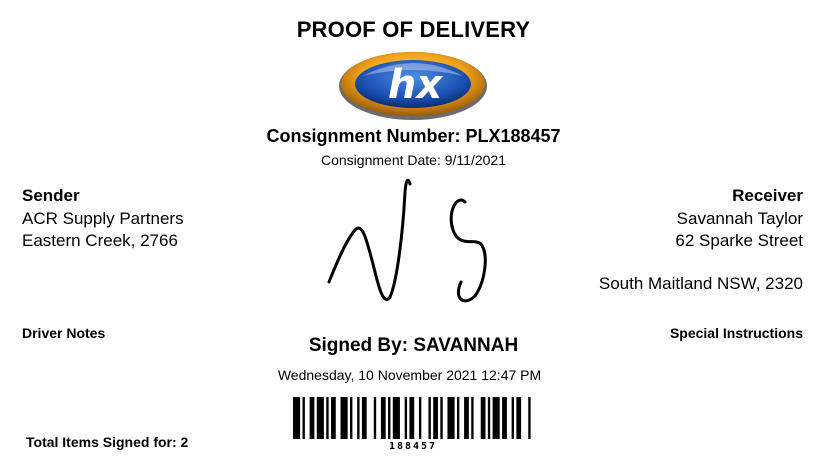 This screenshot has height=473, width=827. I want to click on signature-image, so click(407, 240).